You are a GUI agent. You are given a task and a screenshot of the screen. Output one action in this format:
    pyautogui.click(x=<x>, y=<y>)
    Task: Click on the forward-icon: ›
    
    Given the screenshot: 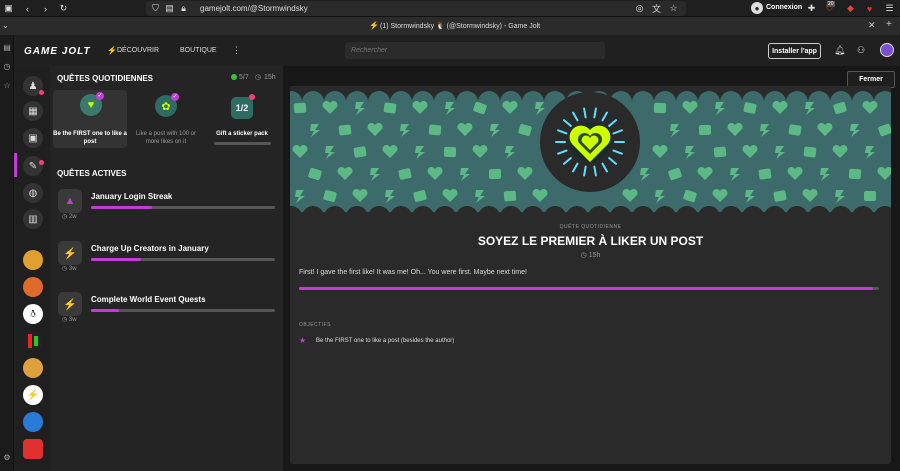 What is the action you would take?
    pyautogui.click(x=45, y=8)
    